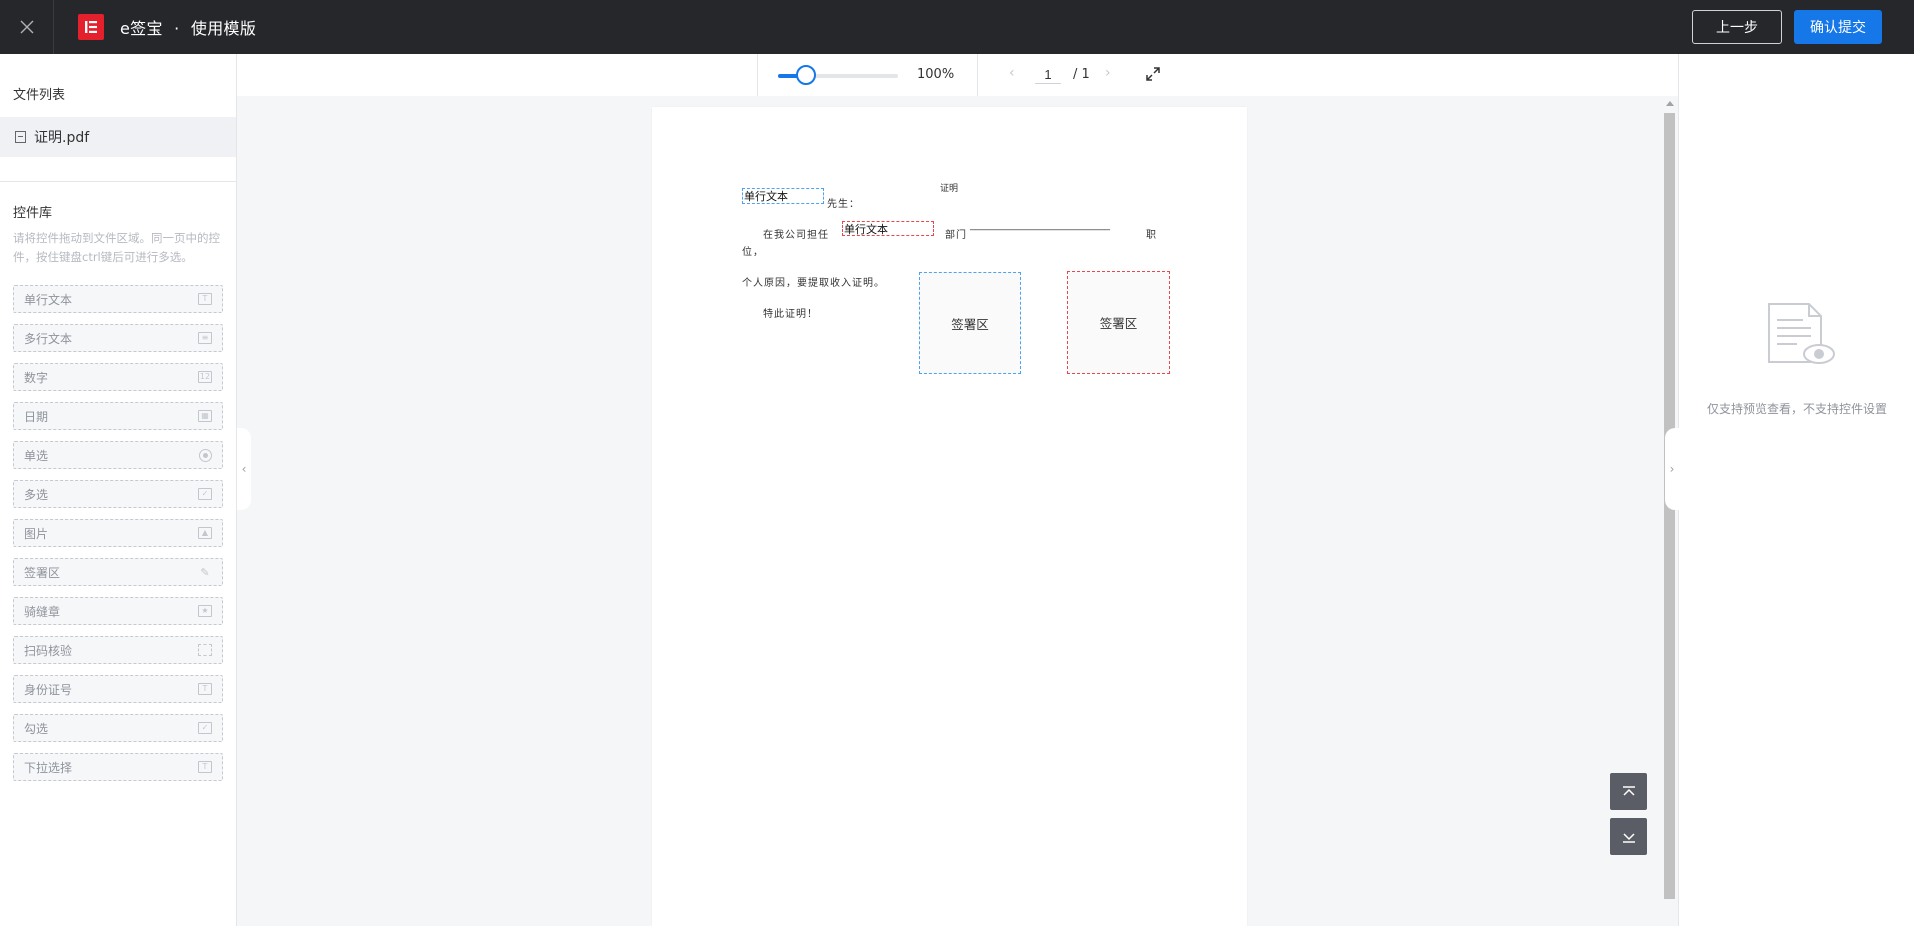 Image resolution: width=1914 pixels, height=926 pixels. What do you see at coordinates (1737, 27) in the screenshot?
I see `previous-step-button: 上一步` at bounding box center [1737, 27].